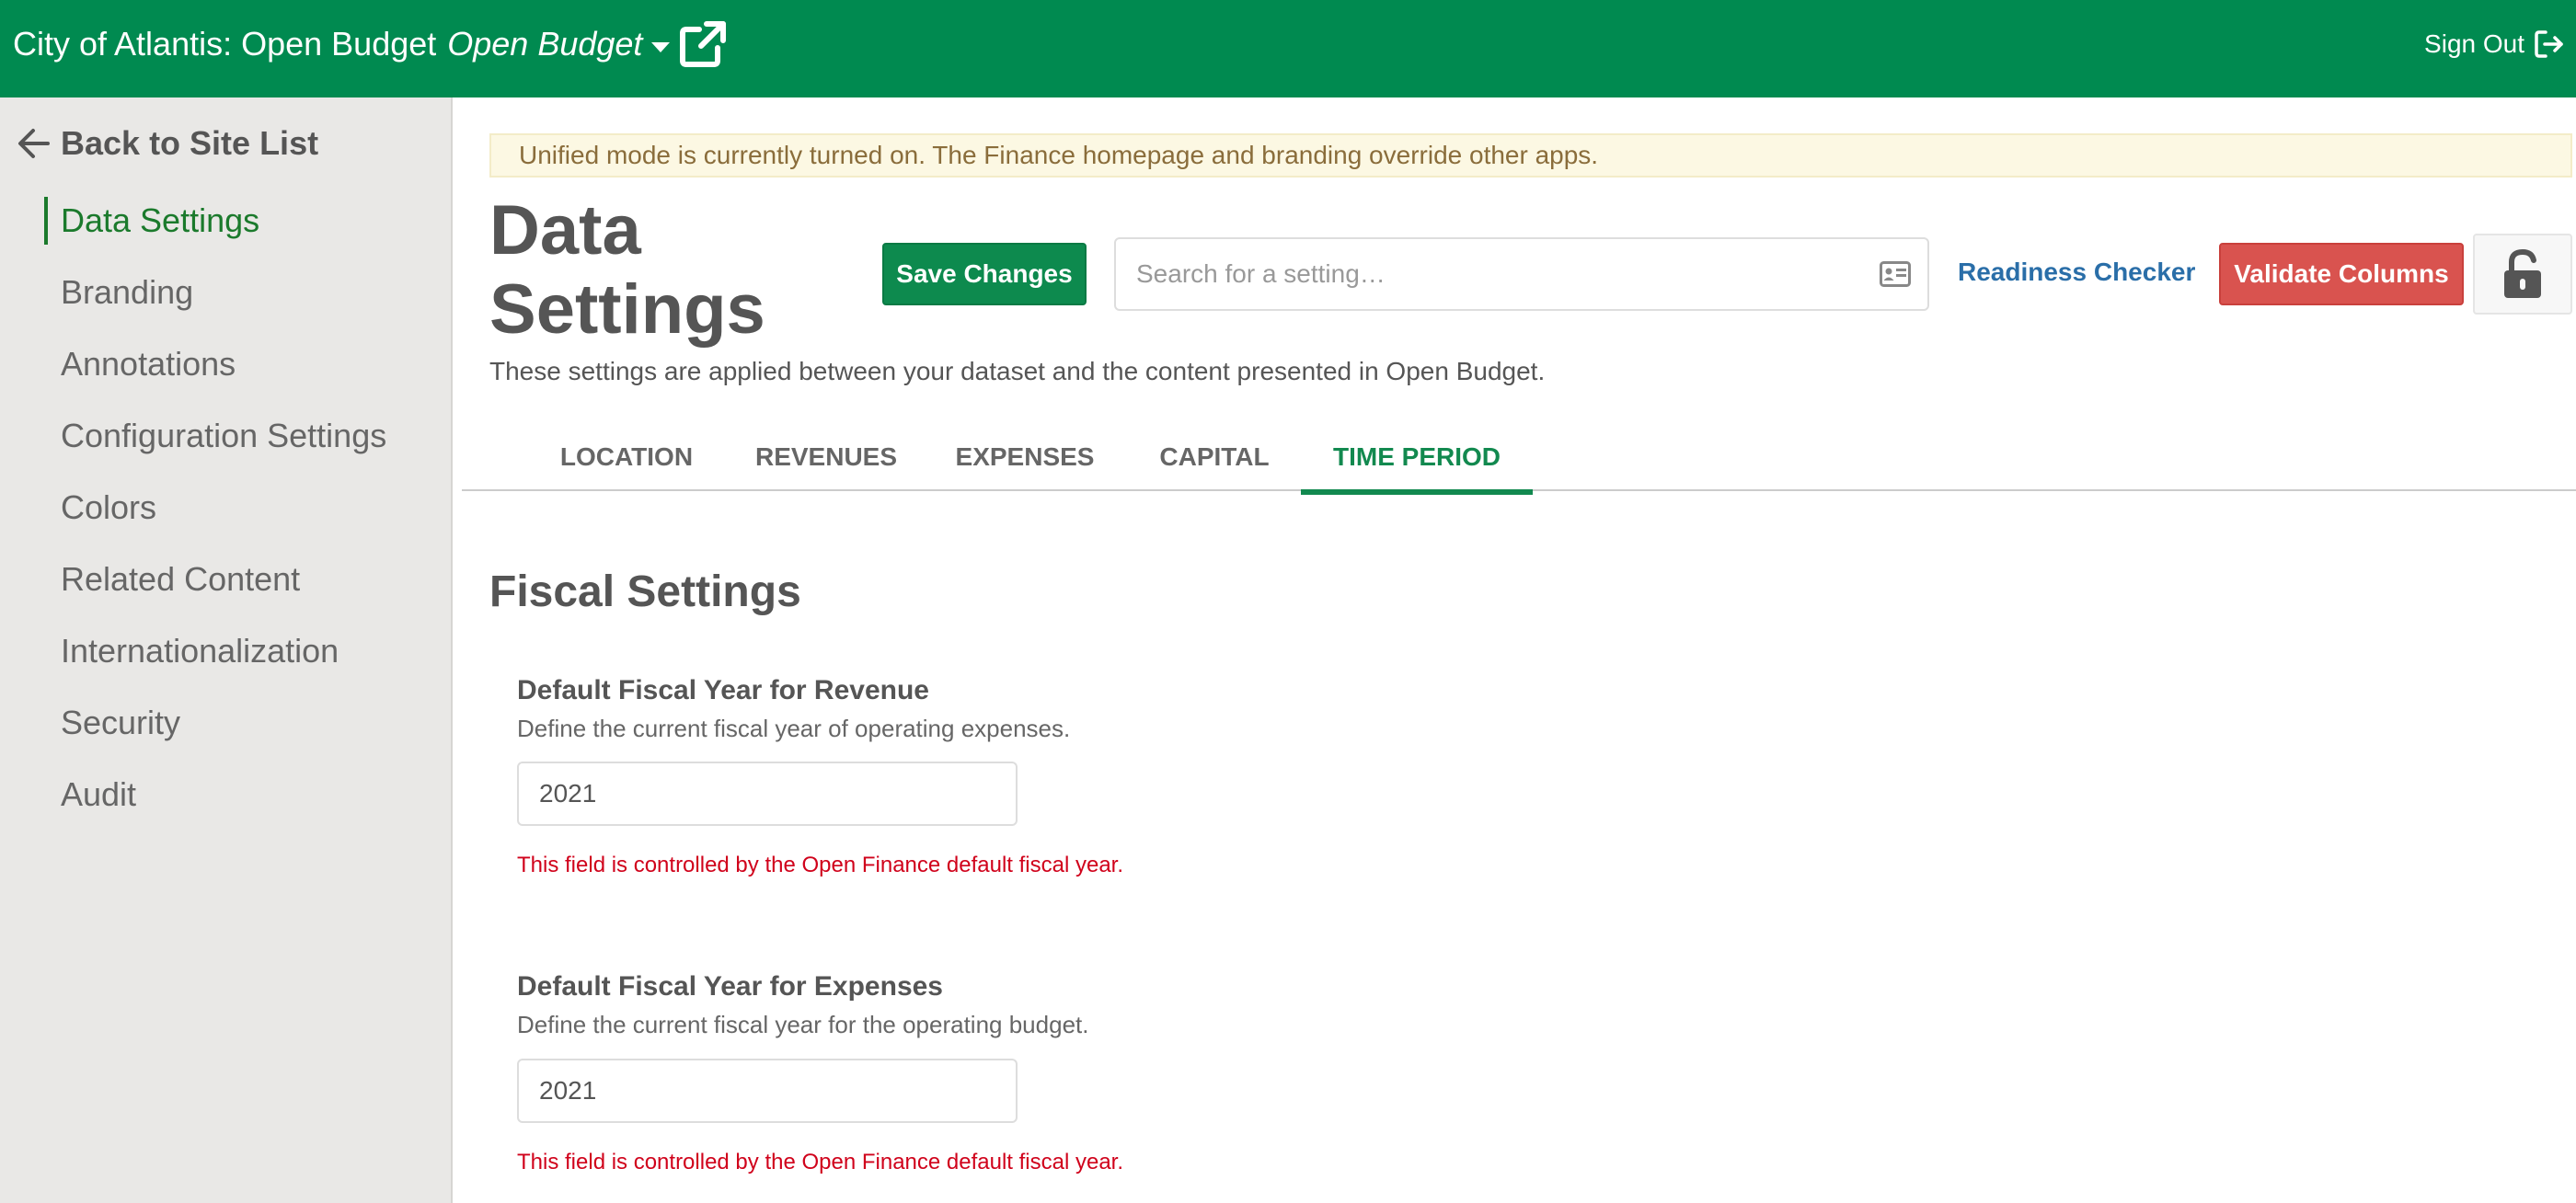 Image resolution: width=2576 pixels, height=1203 pixels. Describe the element at coordinates (2549, 44) in the screenshot. I see `sign-out-icon` at that location.